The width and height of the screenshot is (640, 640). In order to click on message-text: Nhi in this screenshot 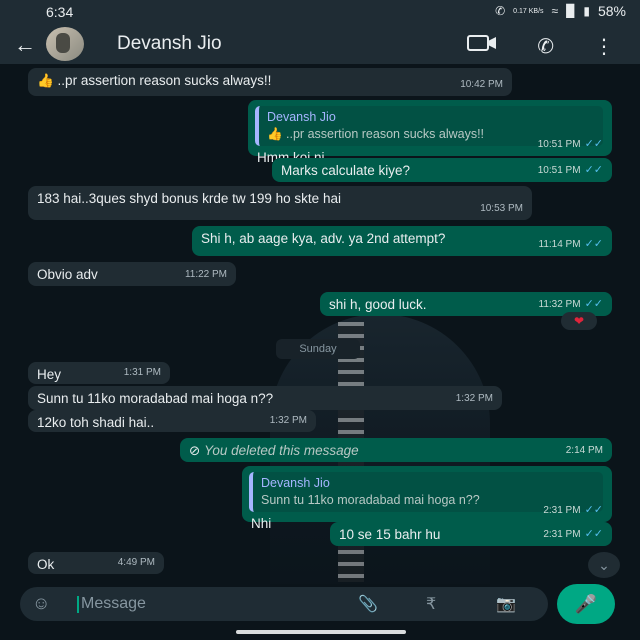, I will do `click(261, 523)`.